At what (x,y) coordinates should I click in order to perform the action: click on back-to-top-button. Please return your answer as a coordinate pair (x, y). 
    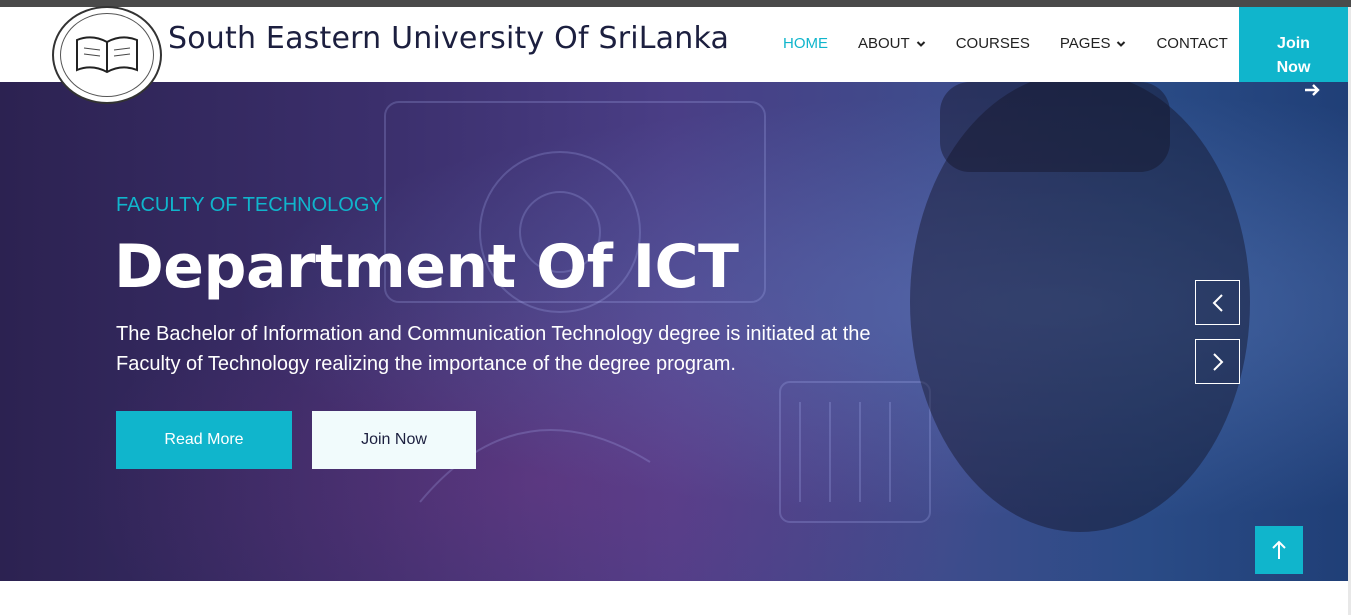
    Looking at the image, I should click on (1279, 550).